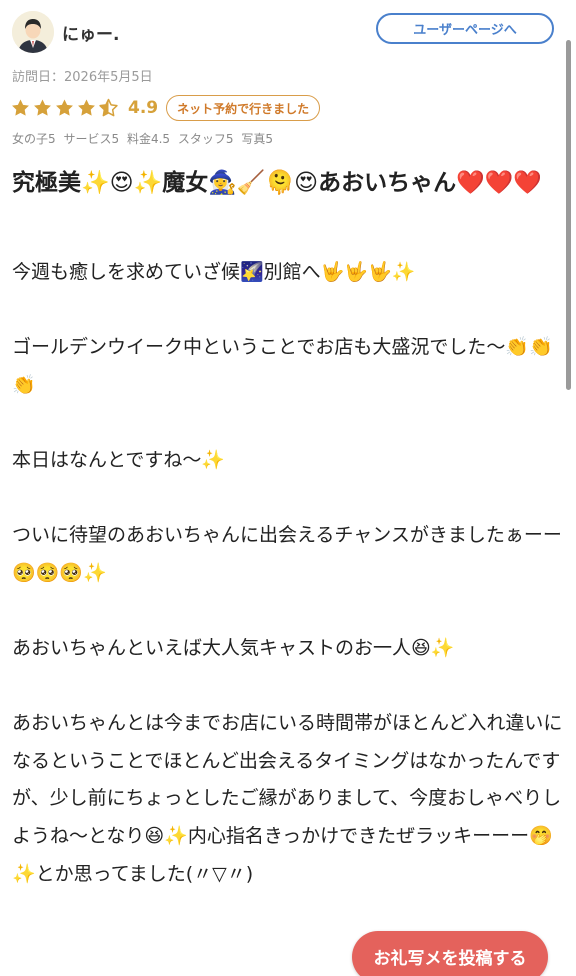 The width and height of the screenshot is (576, 976). Describe the element at coordinates (119, 459) in the screenshot. I see `body-paragraph: 本日はなんとですね〜✨` at that location.